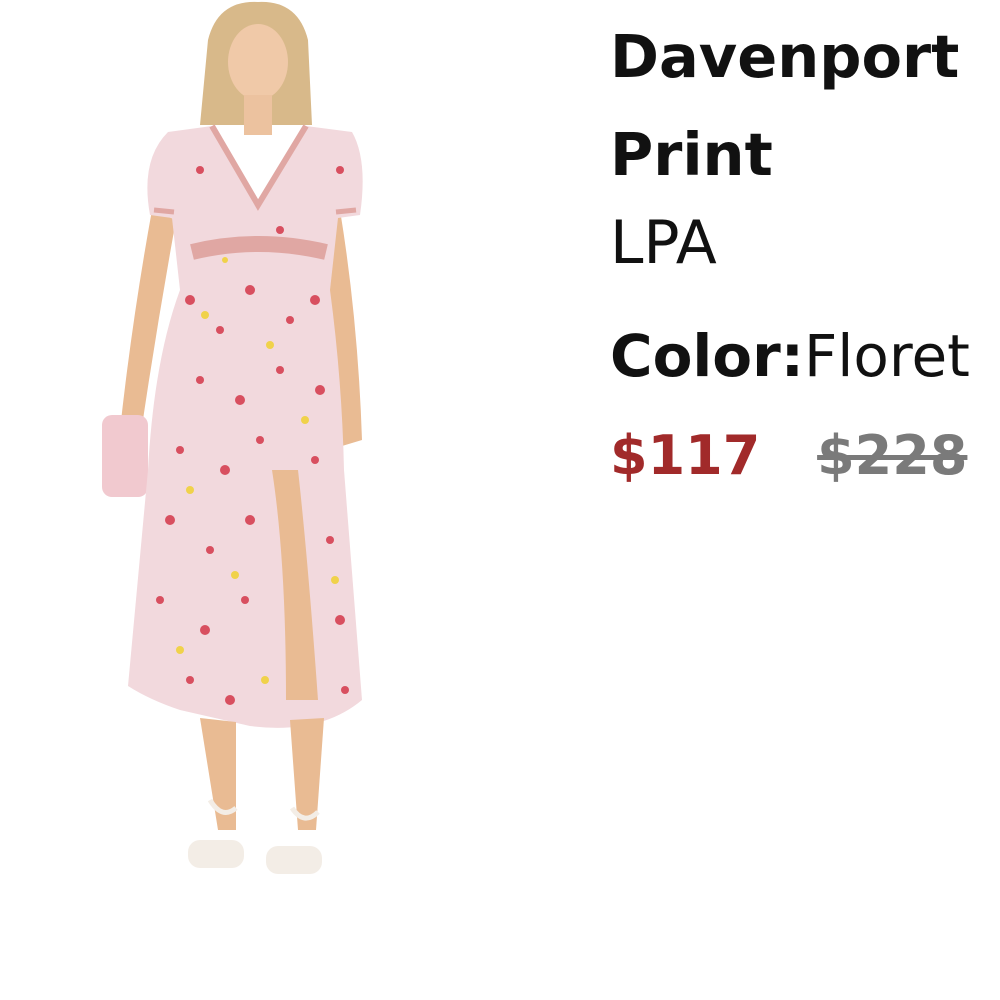 The image size is (1000, 1000). What do you see at coordinates (784, 57) in the screenshot?
I see `product-title-line-1: Davenport` at bounding box center [784, 57].